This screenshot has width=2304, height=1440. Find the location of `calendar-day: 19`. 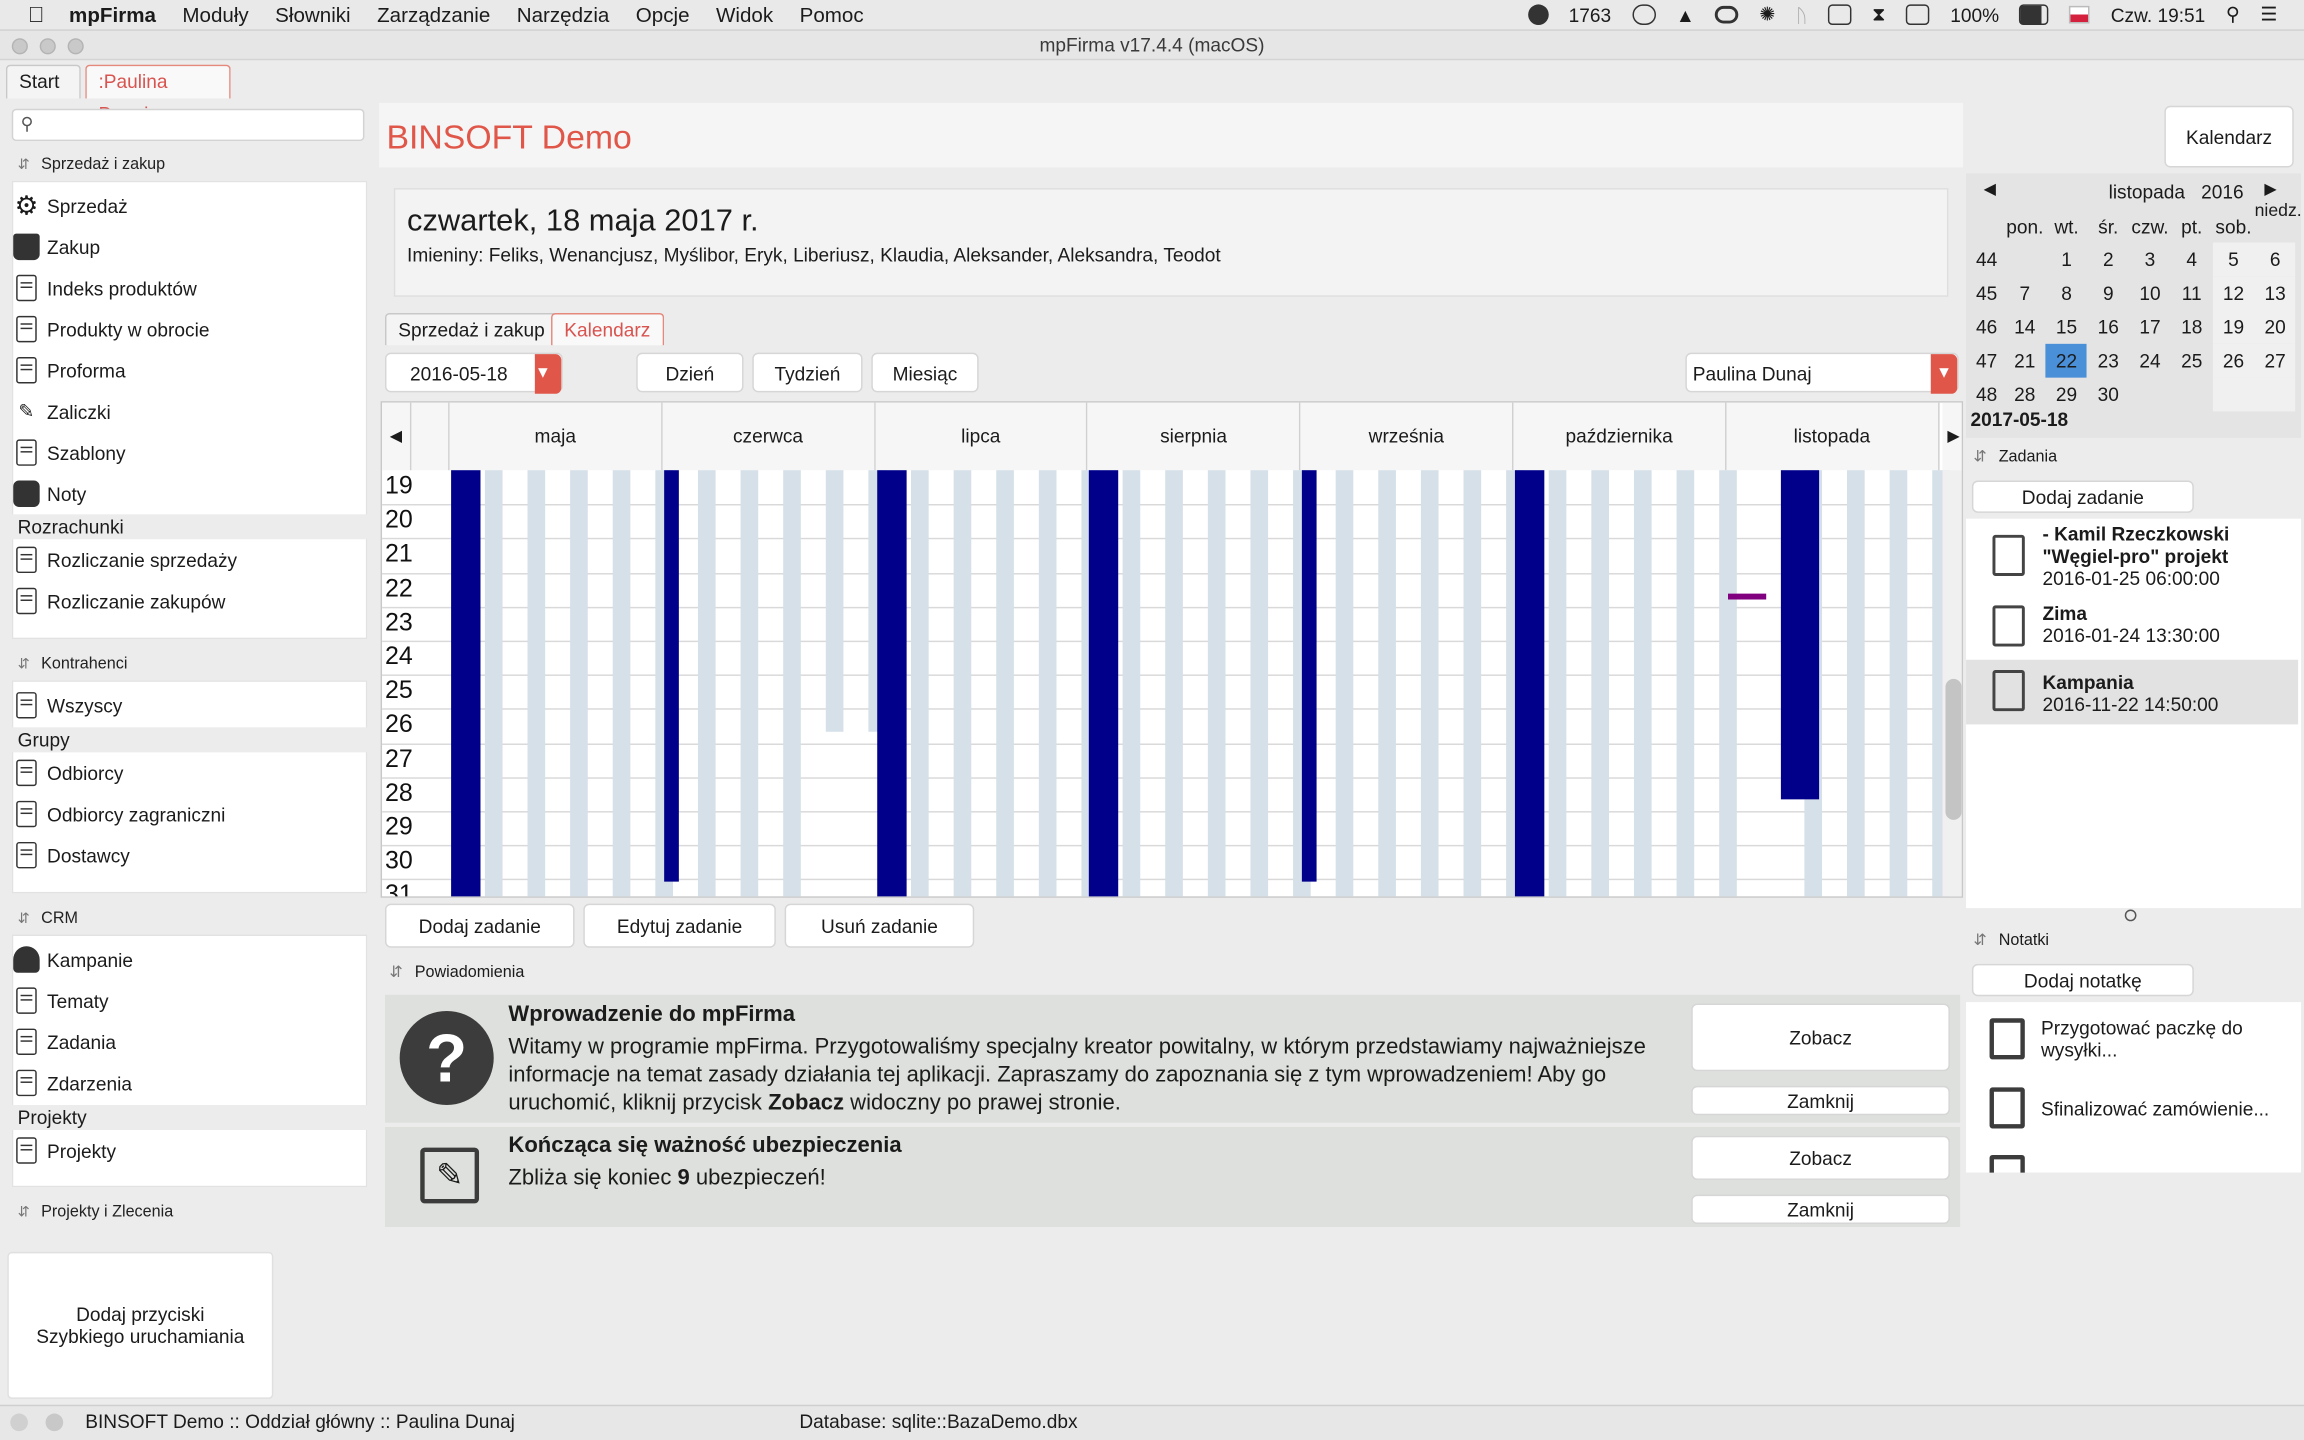

calendar-day: 19 is located at coordinates (2233, 327).